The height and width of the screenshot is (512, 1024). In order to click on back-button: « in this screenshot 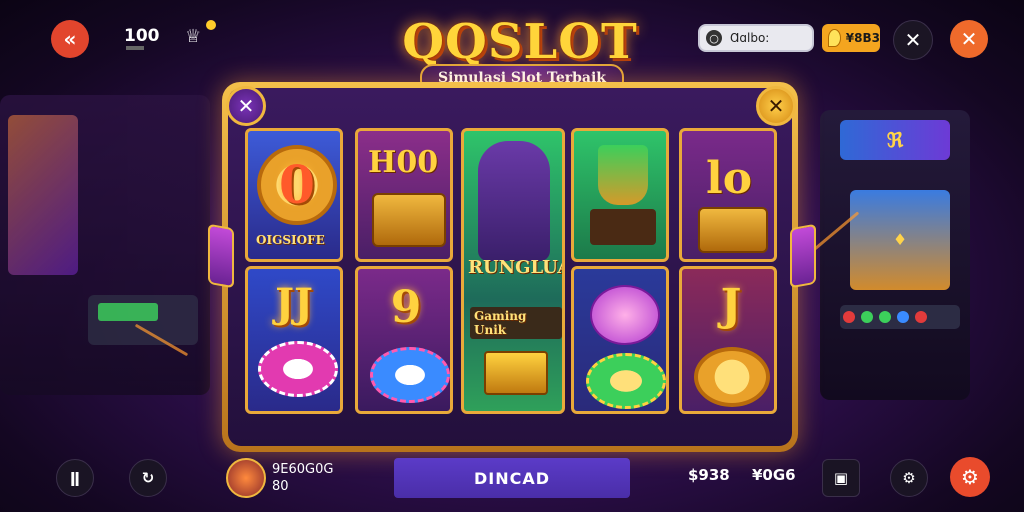, I will do `click(70, 39)`.